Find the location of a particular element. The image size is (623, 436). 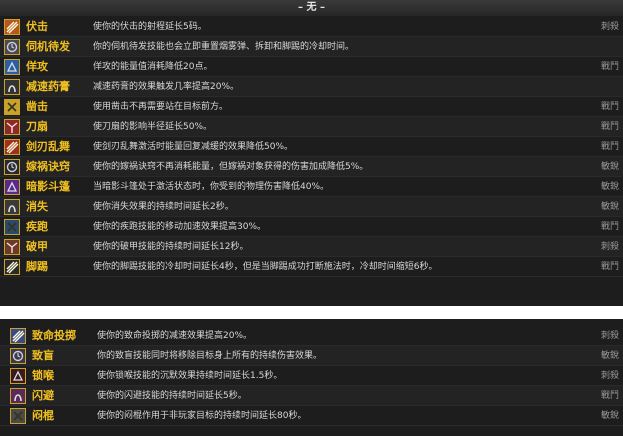

glyph-name: 致命投掷 is located at coordinates (54, 336).